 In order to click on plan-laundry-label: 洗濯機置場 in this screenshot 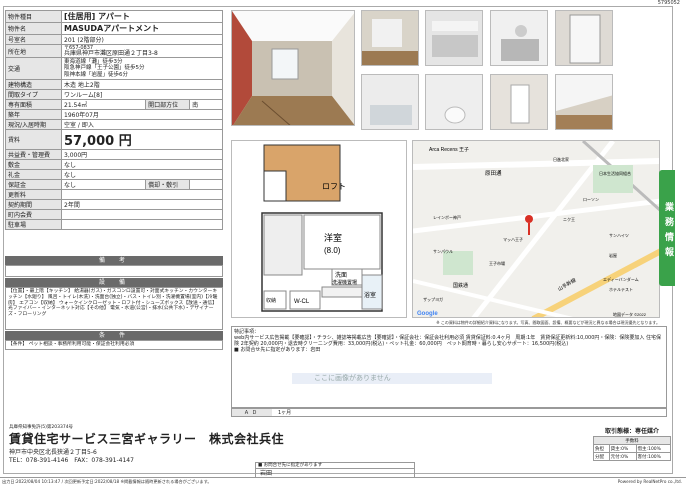, I will do `click(344, 282)`.